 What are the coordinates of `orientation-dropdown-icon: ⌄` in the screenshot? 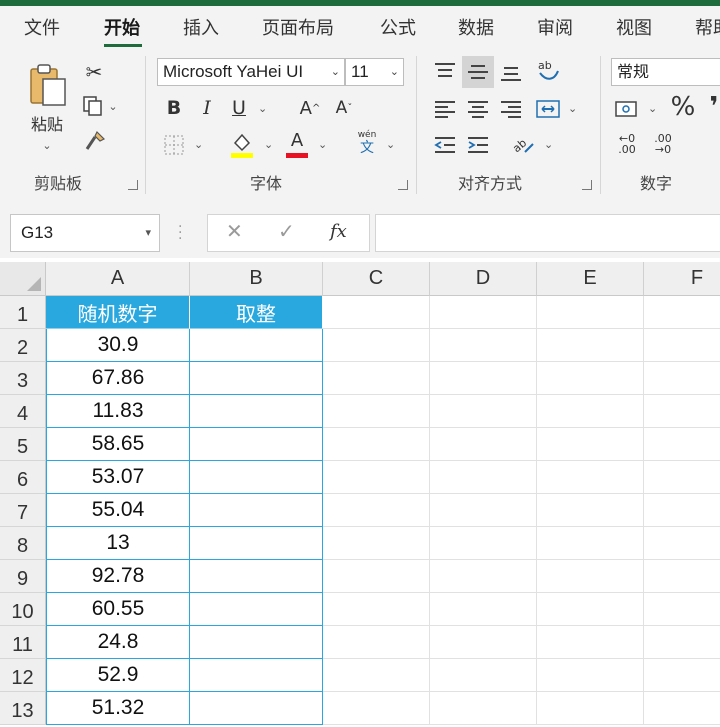 It's located at (548, 144).